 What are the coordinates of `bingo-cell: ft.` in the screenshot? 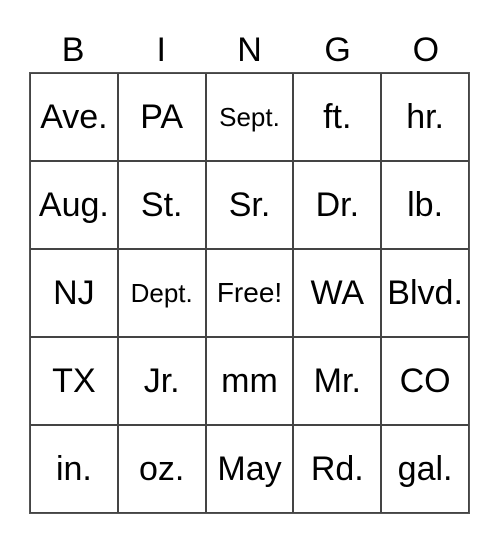 It's located at (337, 117).